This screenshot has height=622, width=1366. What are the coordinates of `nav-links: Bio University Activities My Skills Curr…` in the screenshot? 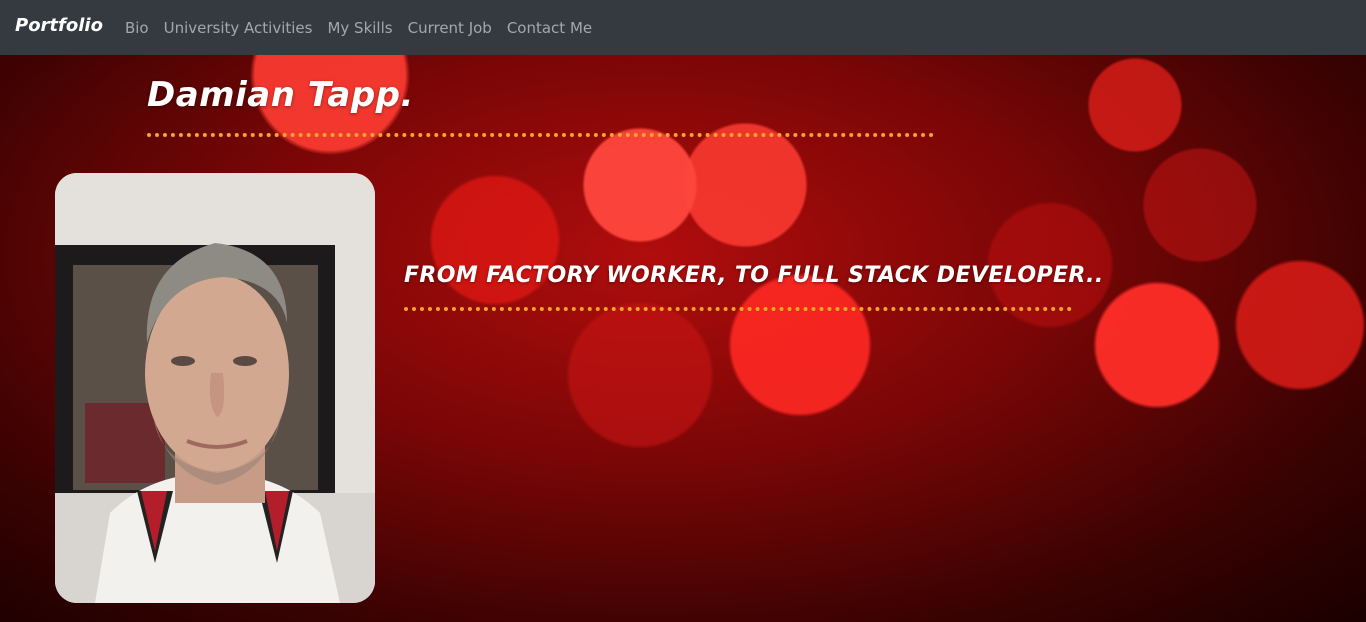 It's located at (366, 28).